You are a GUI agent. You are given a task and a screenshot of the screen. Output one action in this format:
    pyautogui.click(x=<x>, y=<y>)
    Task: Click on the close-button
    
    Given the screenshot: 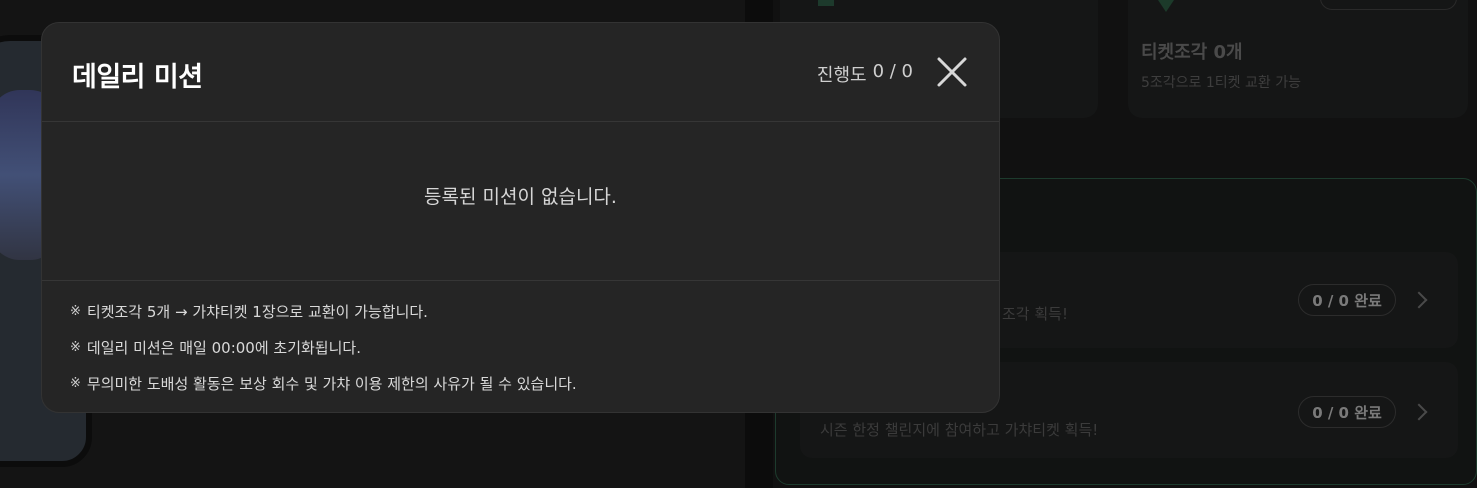 What is the action you would take?
    pyautogui.click(x=952, y=72)
    